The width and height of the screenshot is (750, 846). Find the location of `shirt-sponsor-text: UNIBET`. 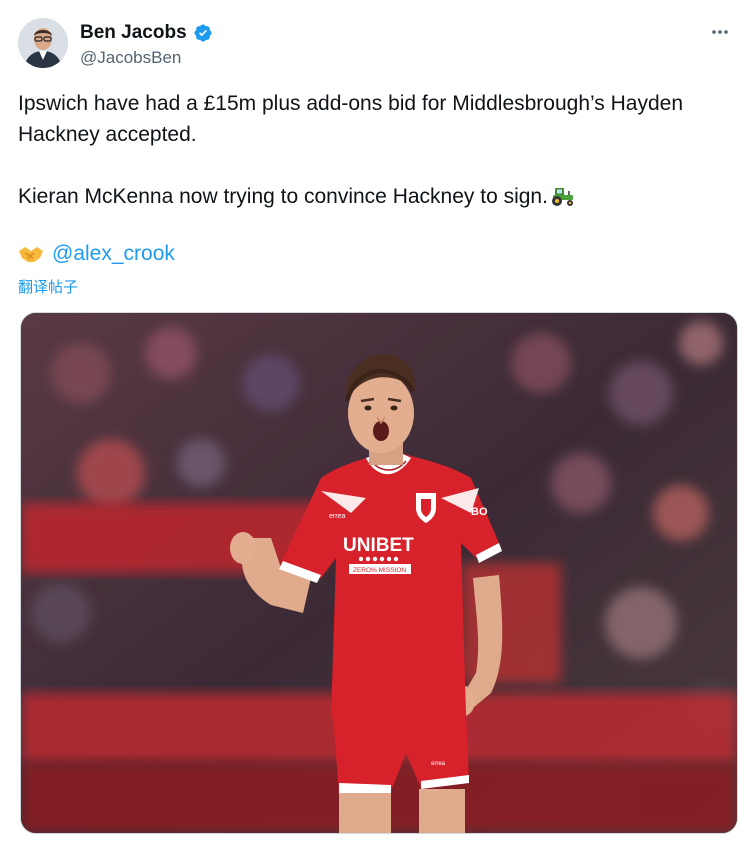

shirt-sponsor-text: UNIBET is located at coordinates (378, 545).